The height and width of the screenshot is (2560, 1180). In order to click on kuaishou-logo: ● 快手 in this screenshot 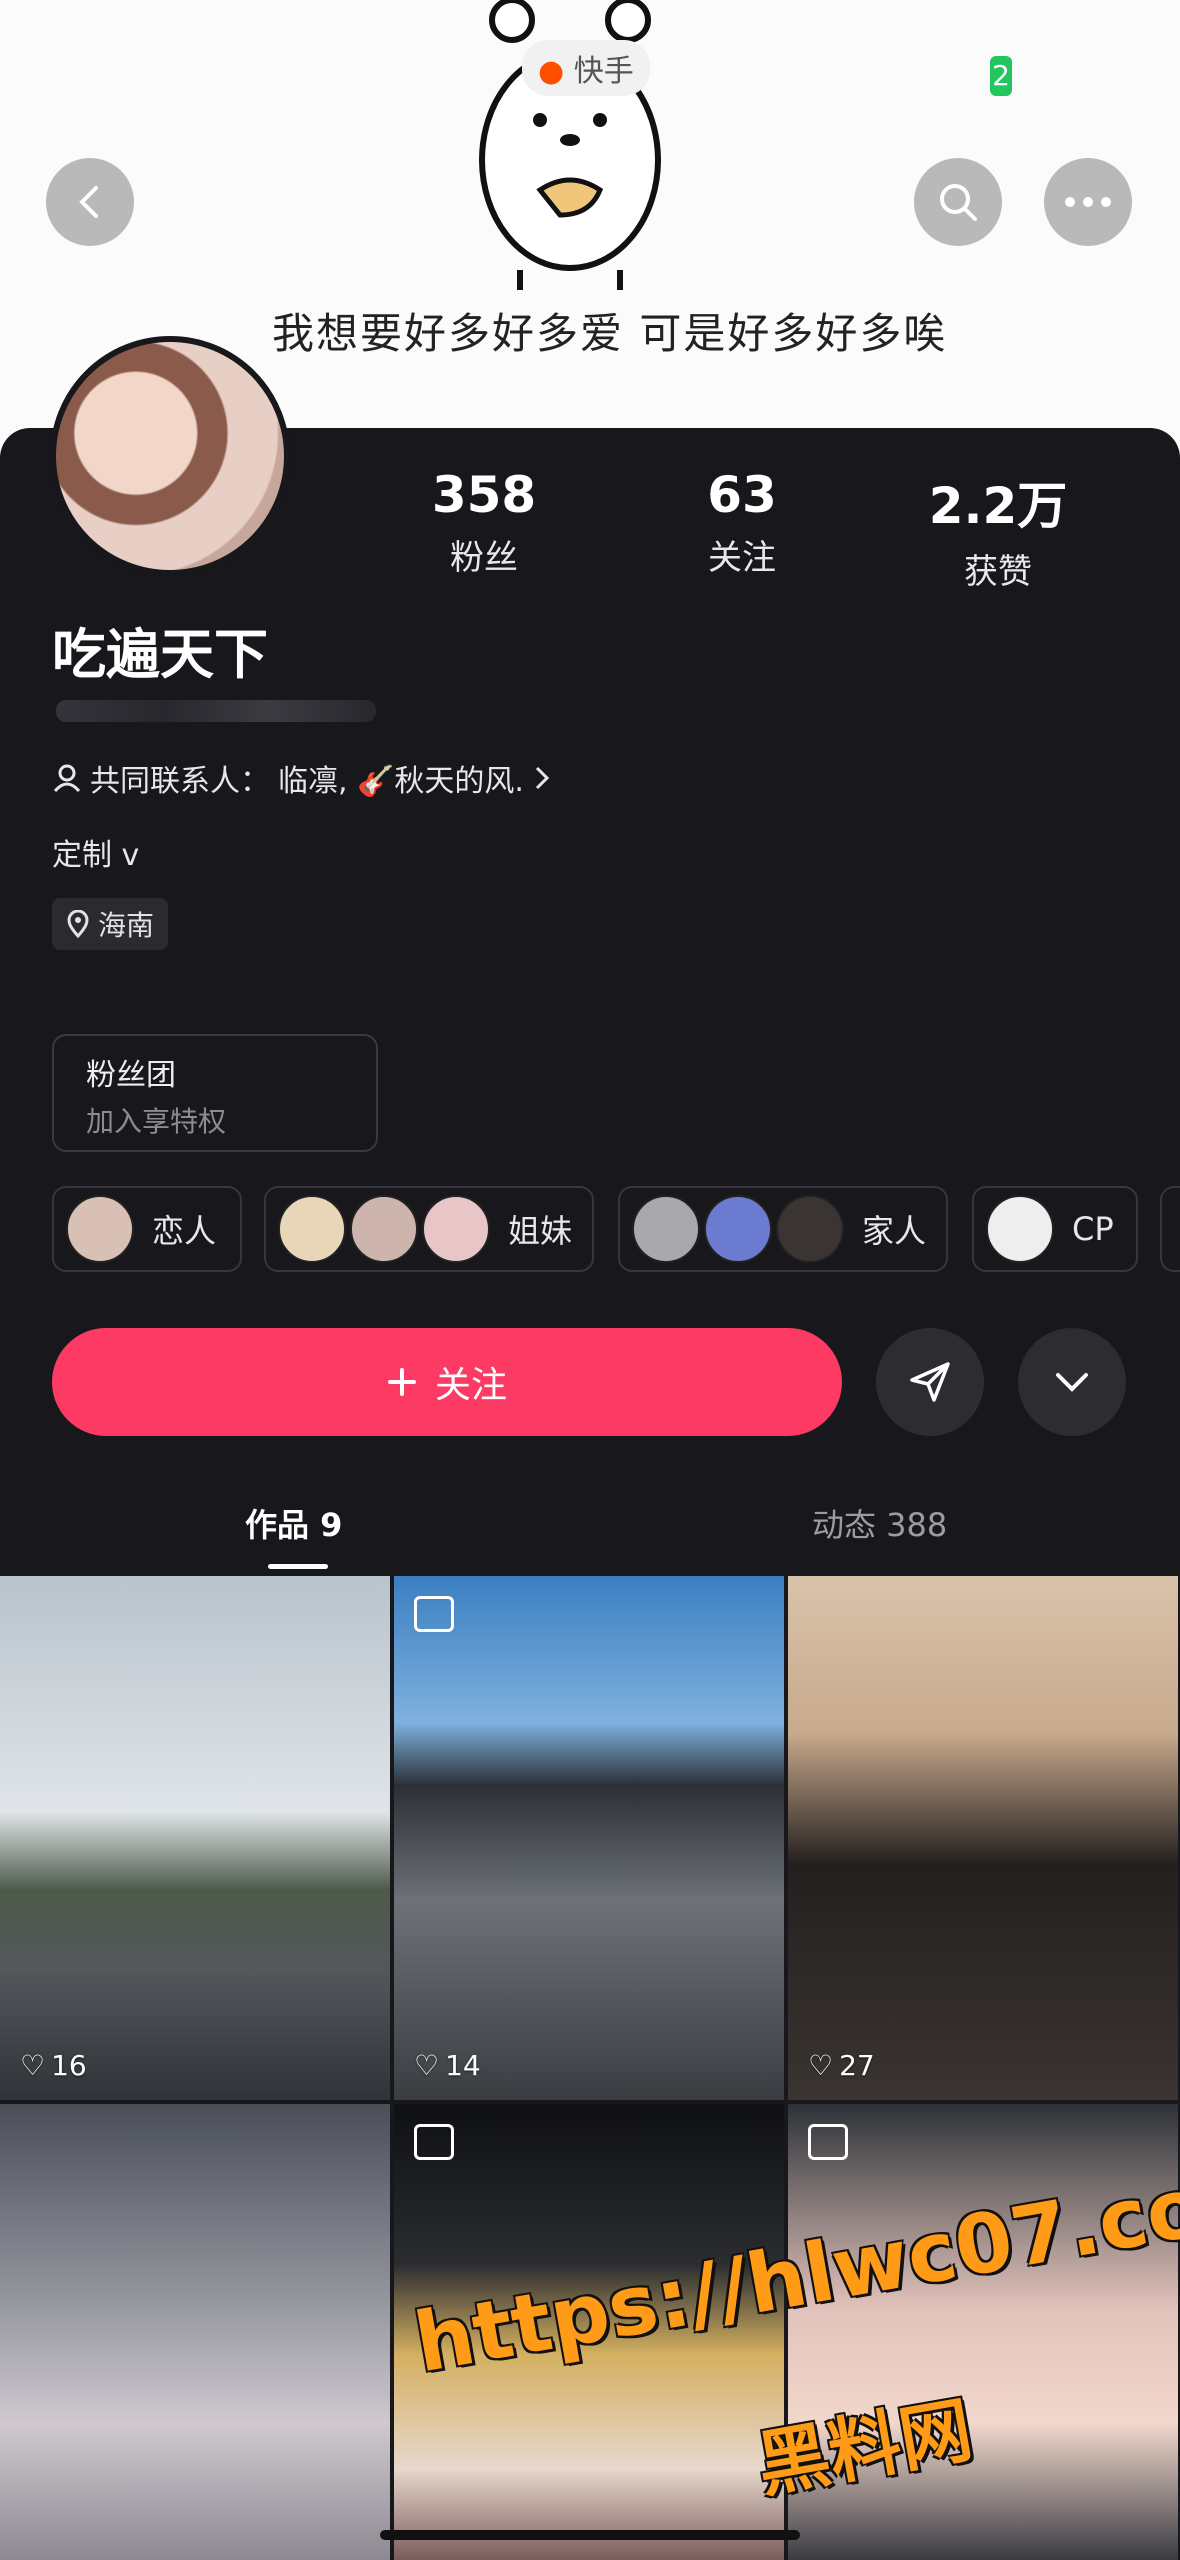, I will do `click(586, 68)`.